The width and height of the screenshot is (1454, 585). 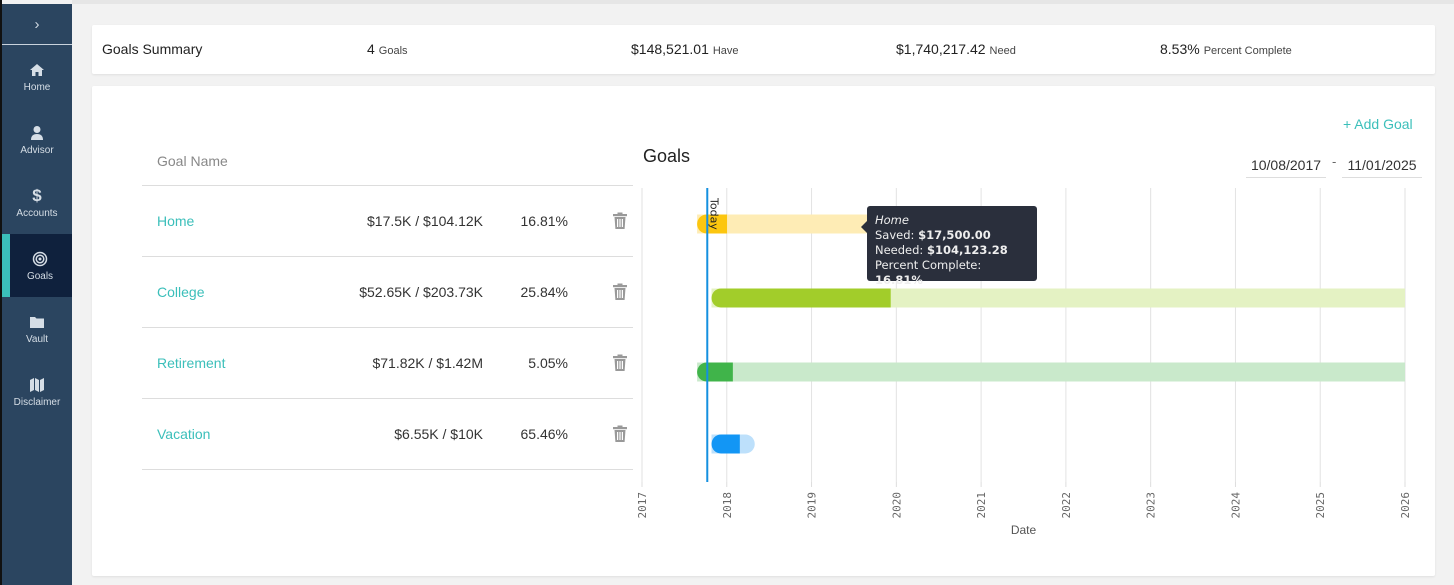 I want to click on tooltip-saved-value: $17,500.00, so click(x=954, y=235).